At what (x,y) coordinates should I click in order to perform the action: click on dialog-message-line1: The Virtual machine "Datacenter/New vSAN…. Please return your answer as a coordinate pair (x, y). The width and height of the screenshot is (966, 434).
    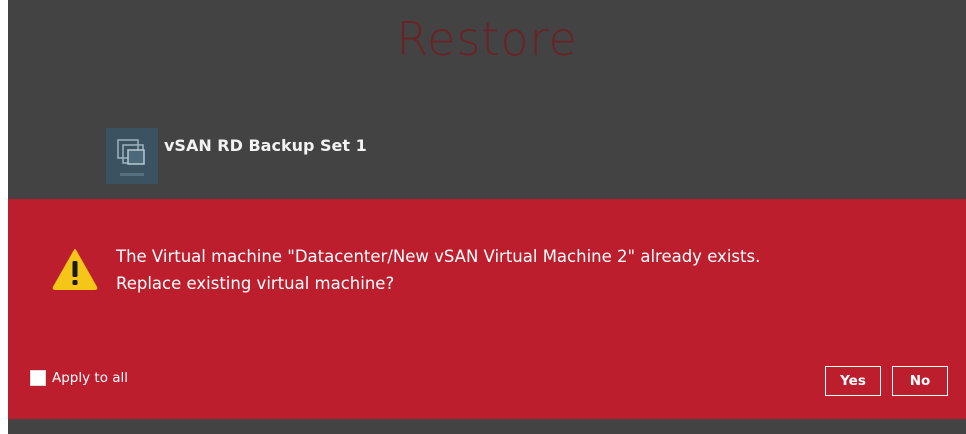
    Looking at the image, I should click on (438, 256).